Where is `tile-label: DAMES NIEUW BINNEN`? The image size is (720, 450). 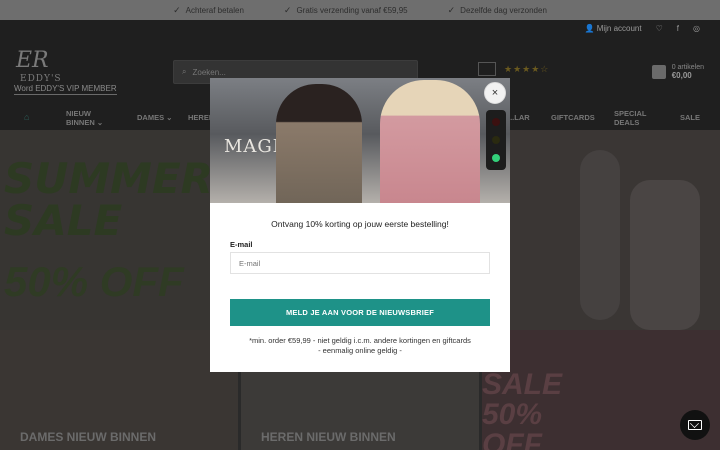 tile-label: DAMES NIEUW BINNEN is located at coordinates (88, 437).